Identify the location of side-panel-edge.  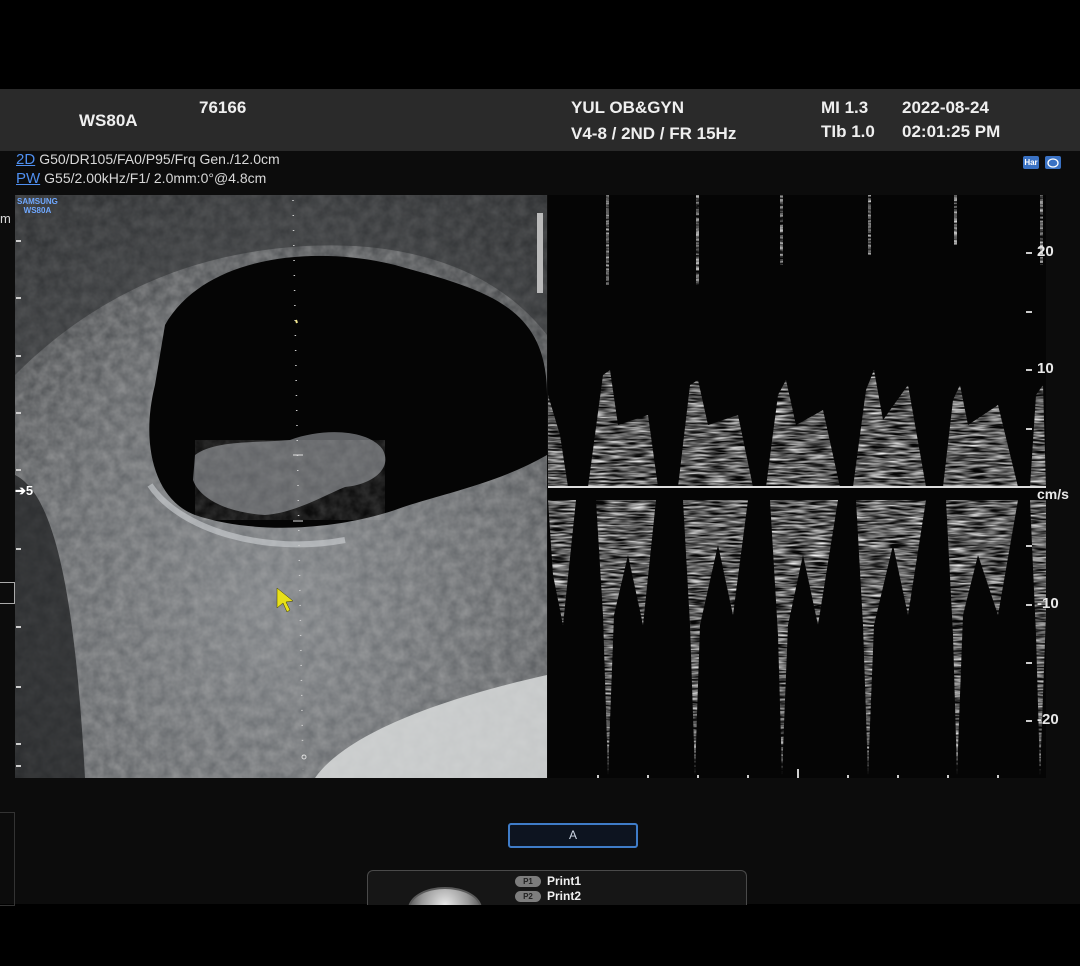
(7, 859).